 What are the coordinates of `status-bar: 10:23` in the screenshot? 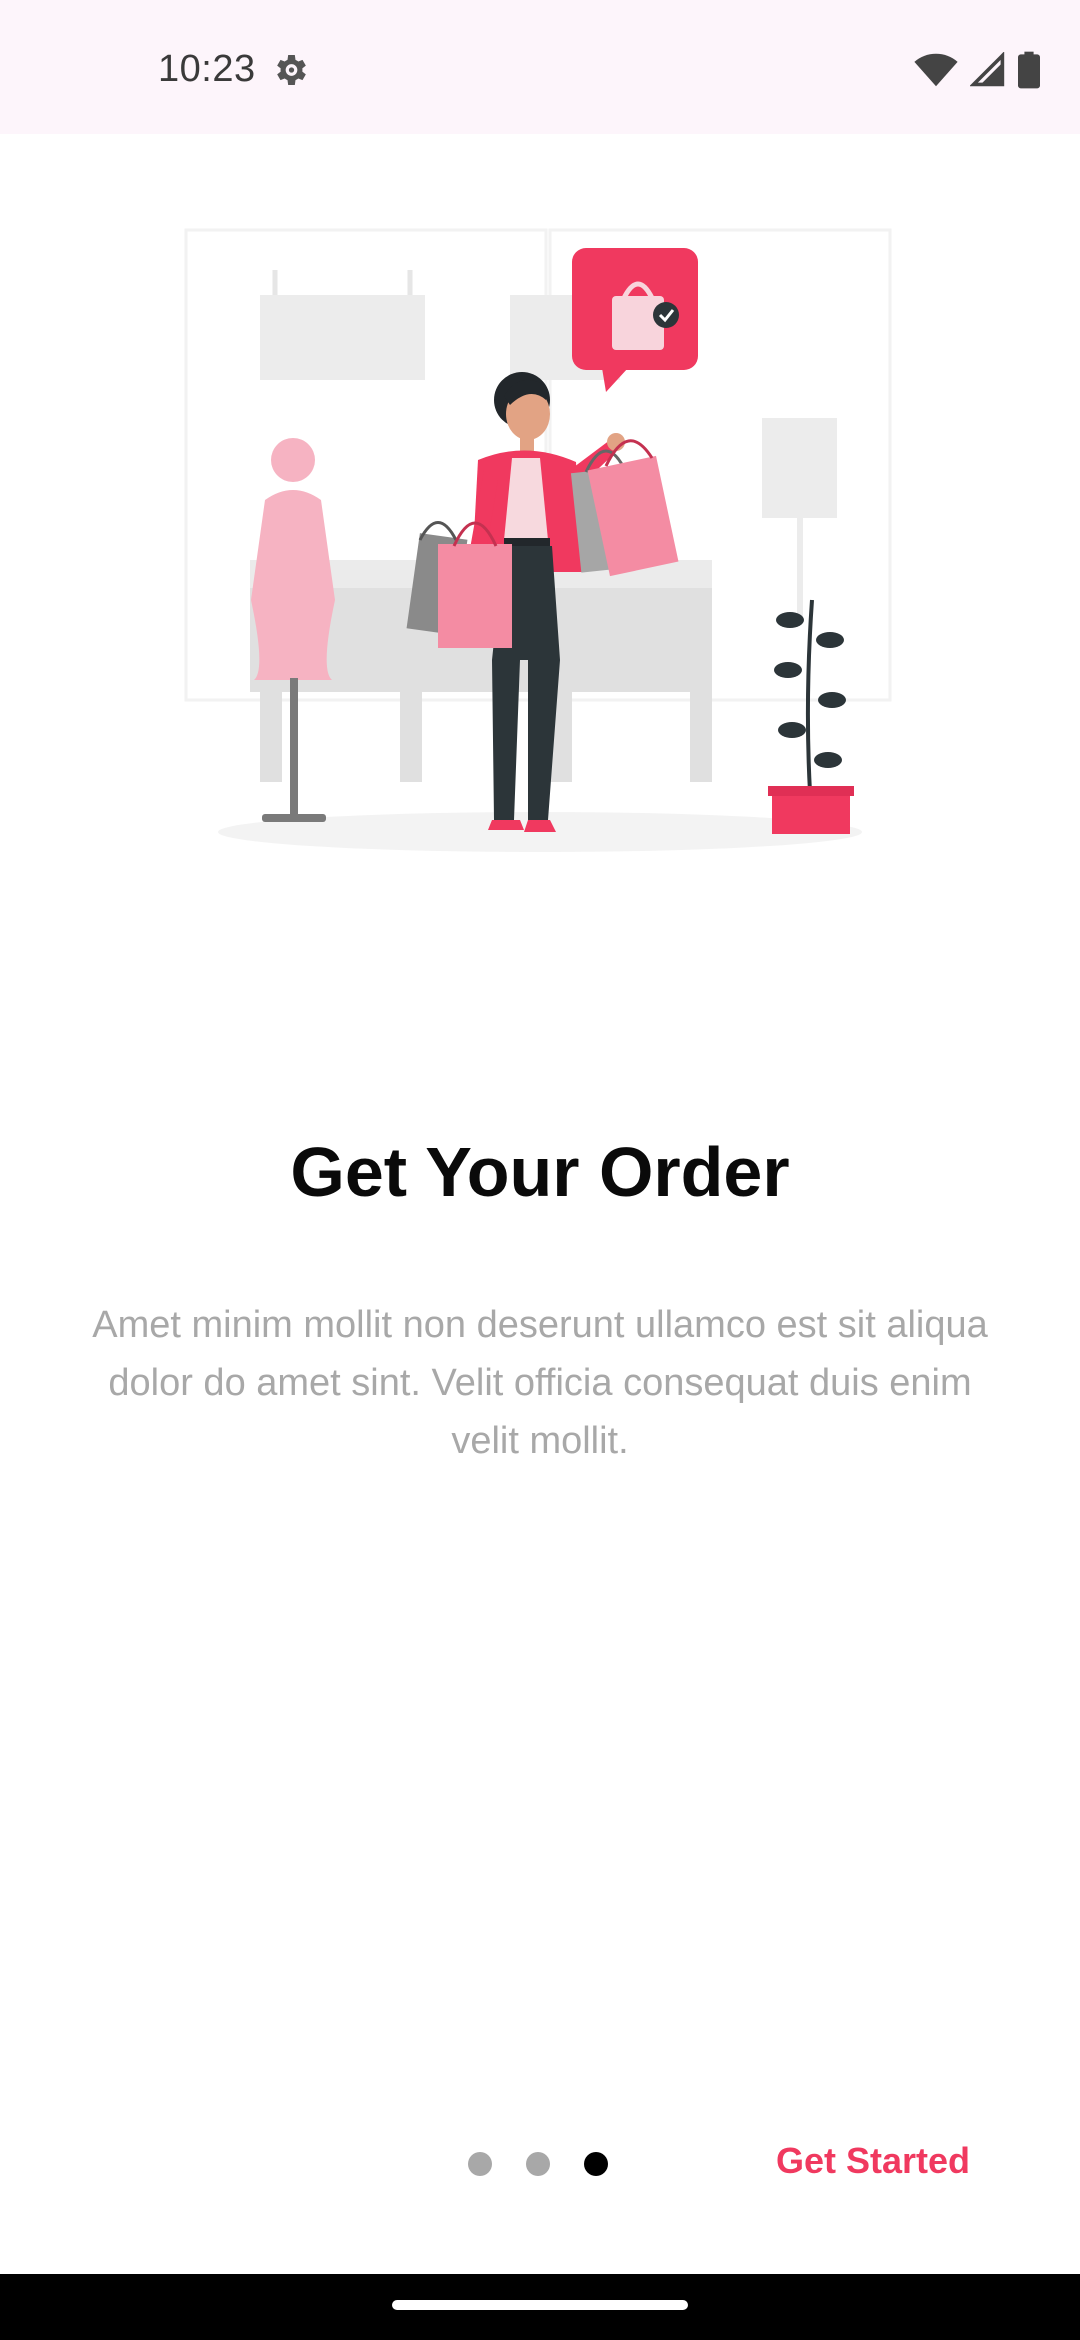 It's located at (540, 67).